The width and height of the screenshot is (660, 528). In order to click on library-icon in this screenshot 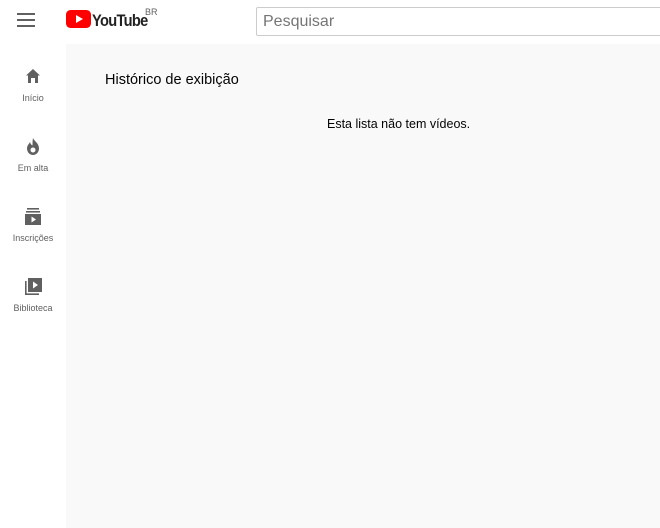, I will do `click(33, 286)`.